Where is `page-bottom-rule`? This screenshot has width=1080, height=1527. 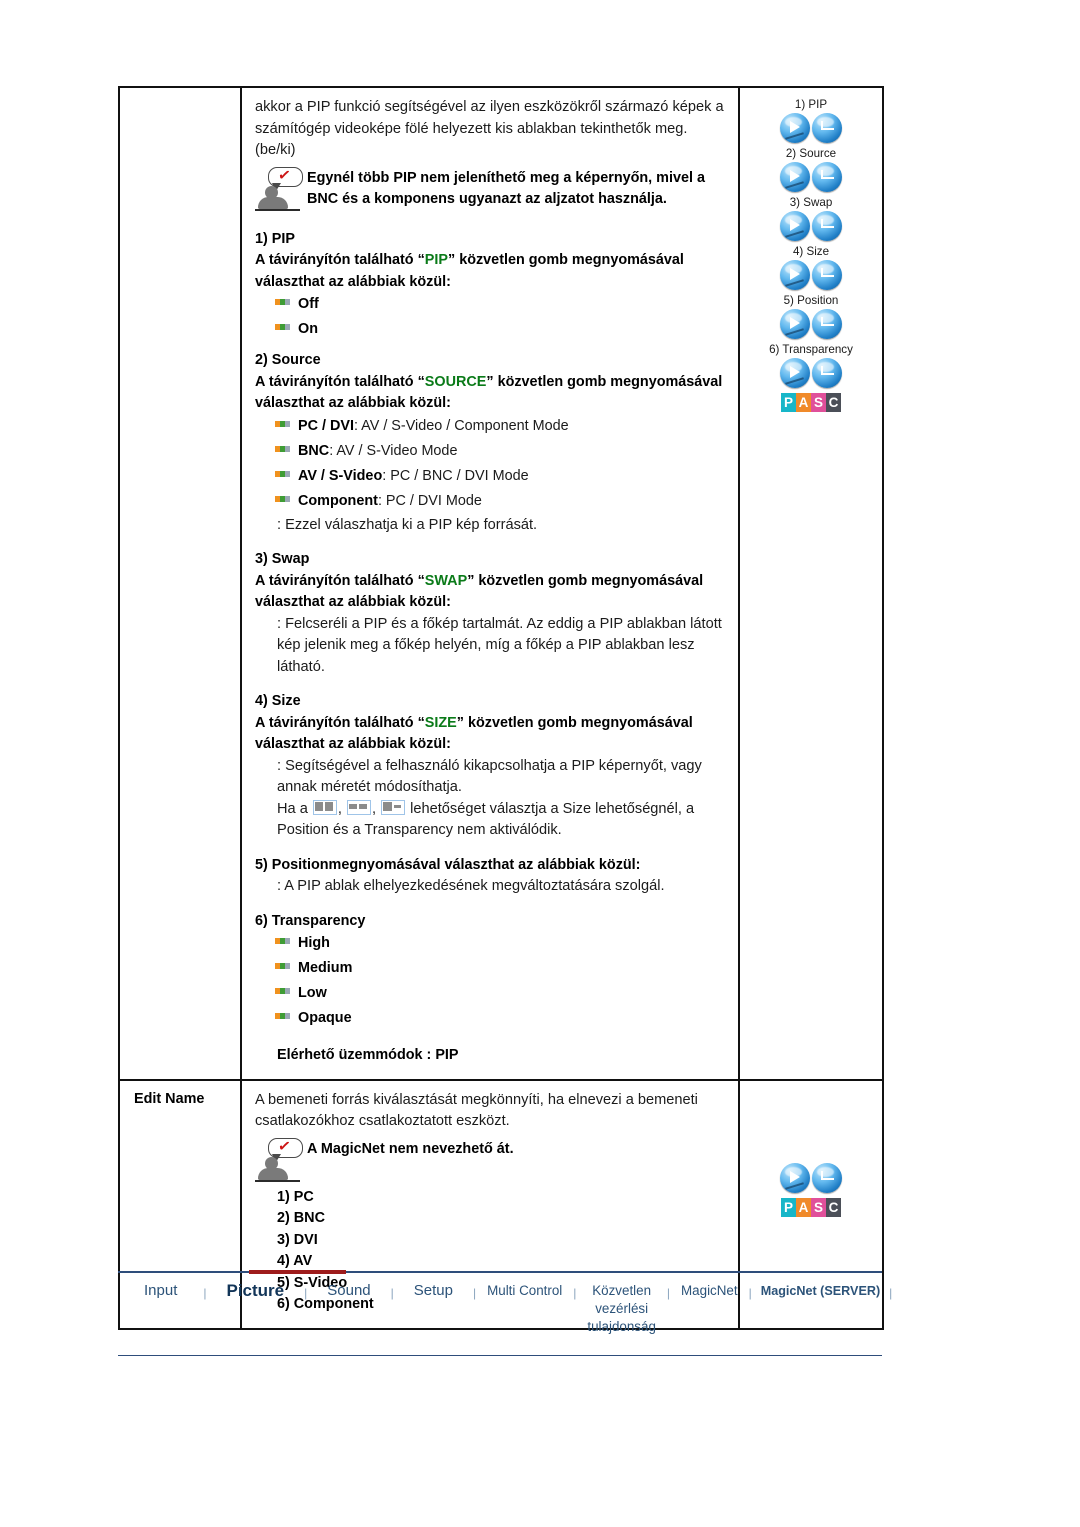 page-bottom-rule is located at coordinates (500, 1355).